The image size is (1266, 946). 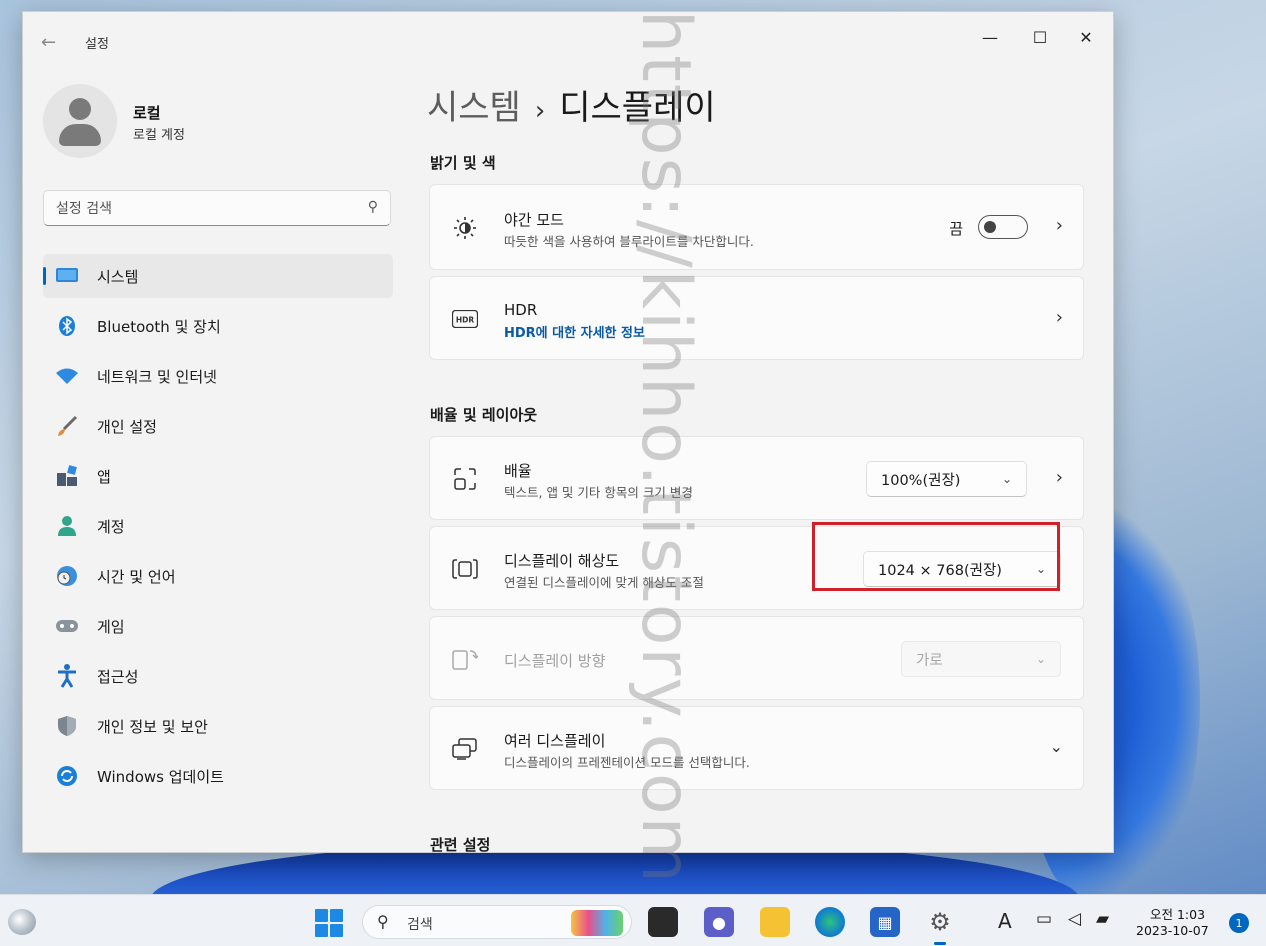 I want to click on clock-date: 2023-10-07, so click(x=1172, y=930).